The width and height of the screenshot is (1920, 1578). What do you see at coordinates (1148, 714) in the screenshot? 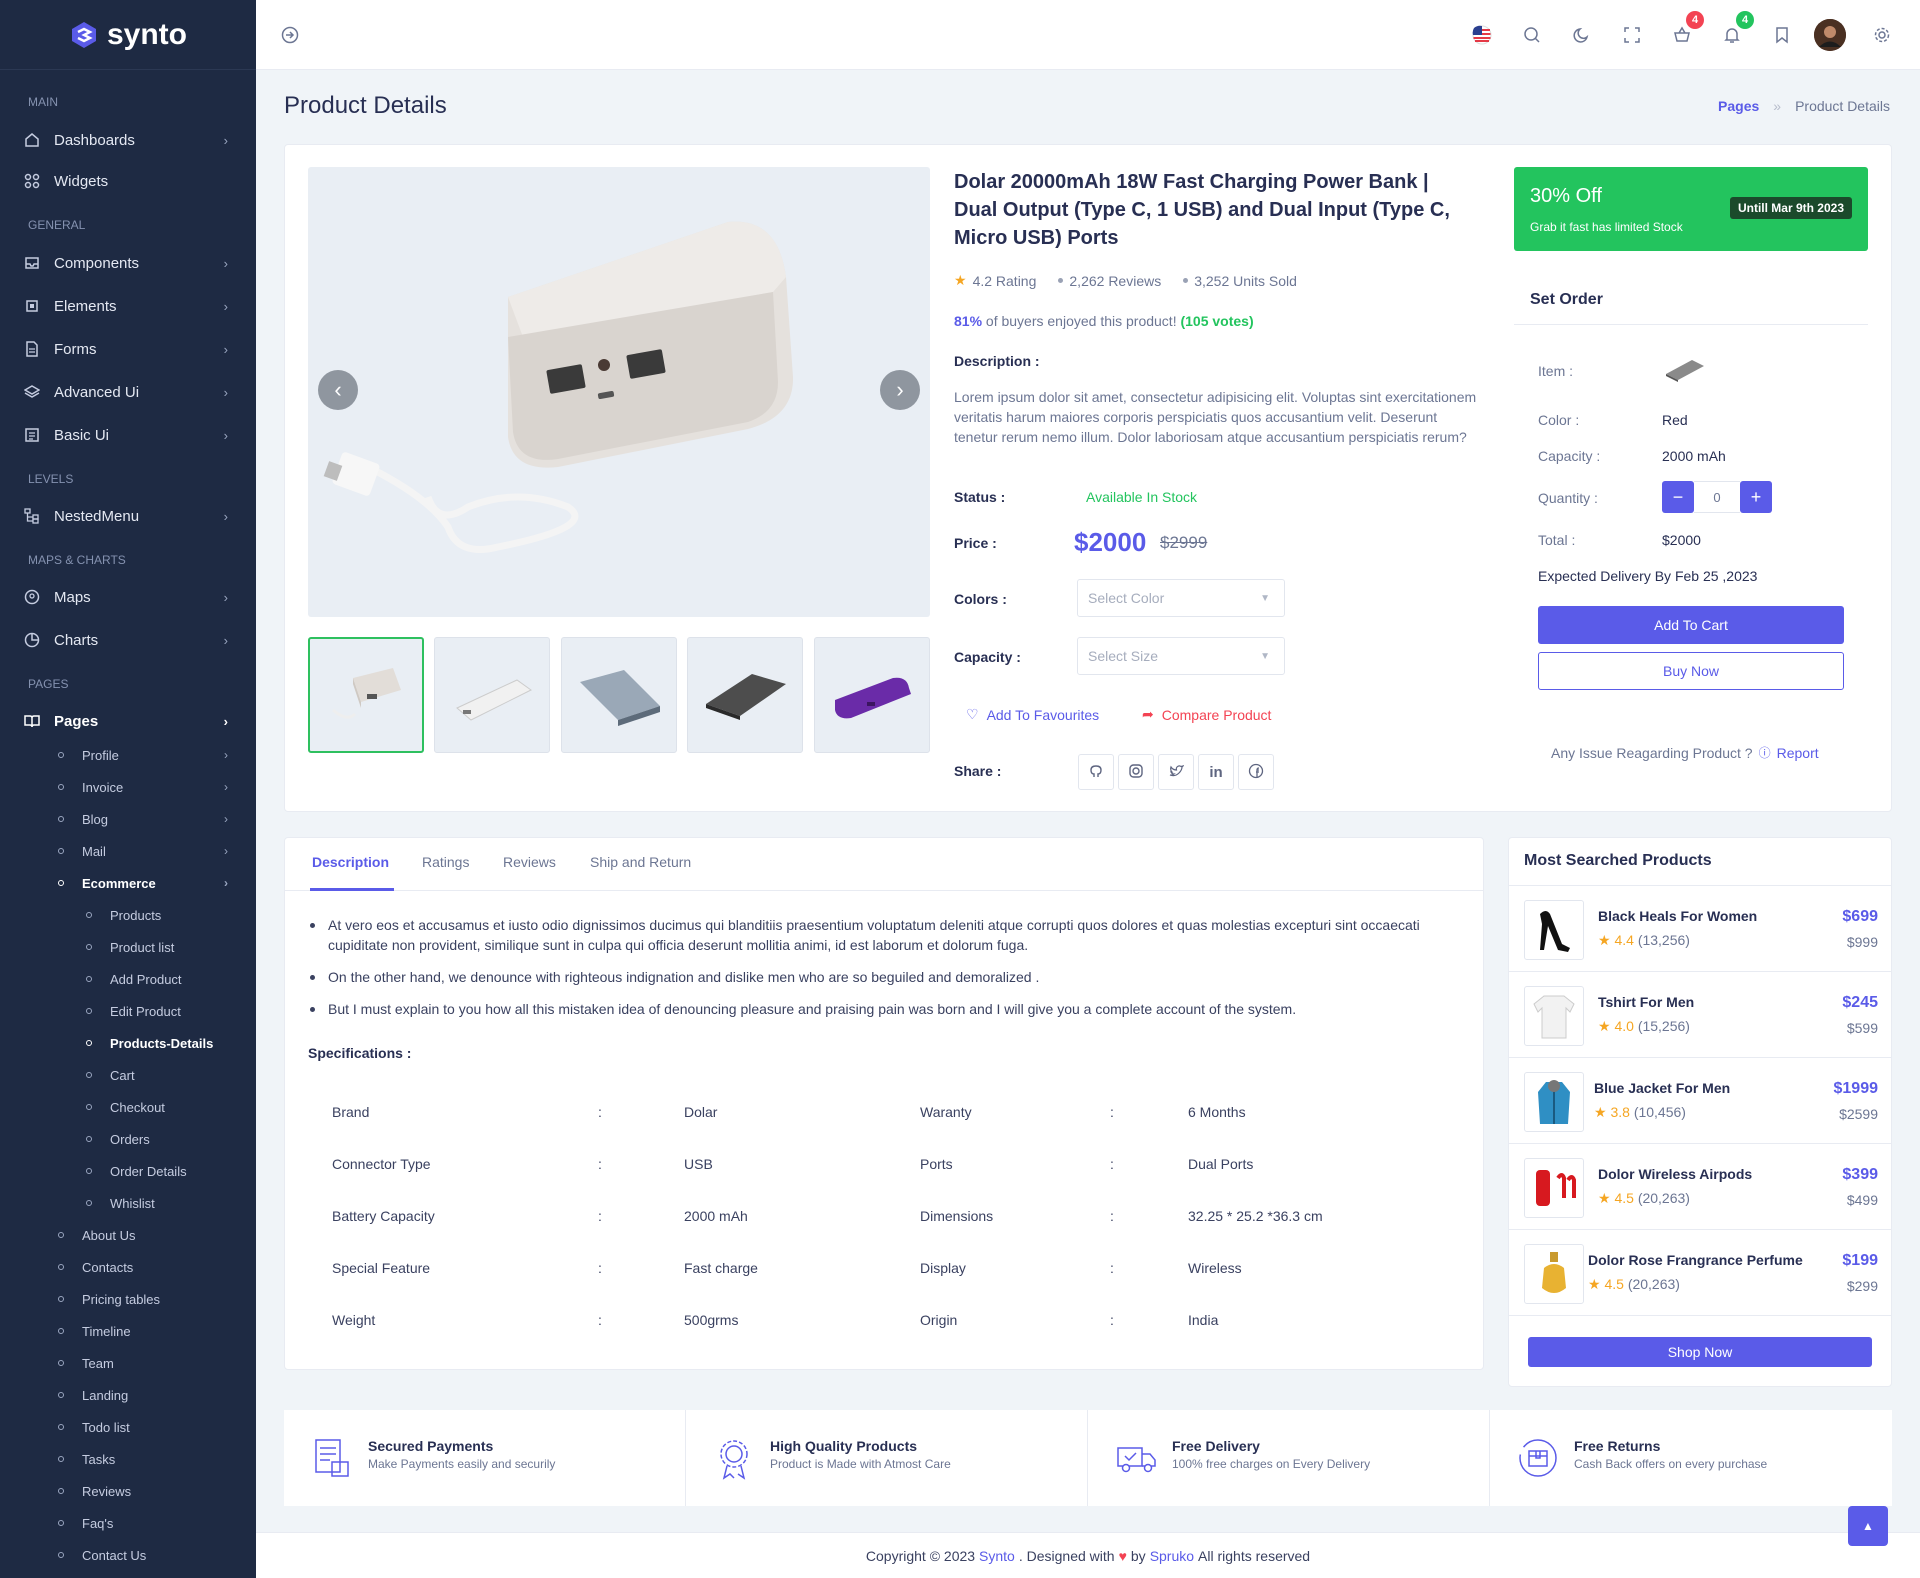
I see `share-arrow-icon: ➦` at bounding box center [1148, 714].